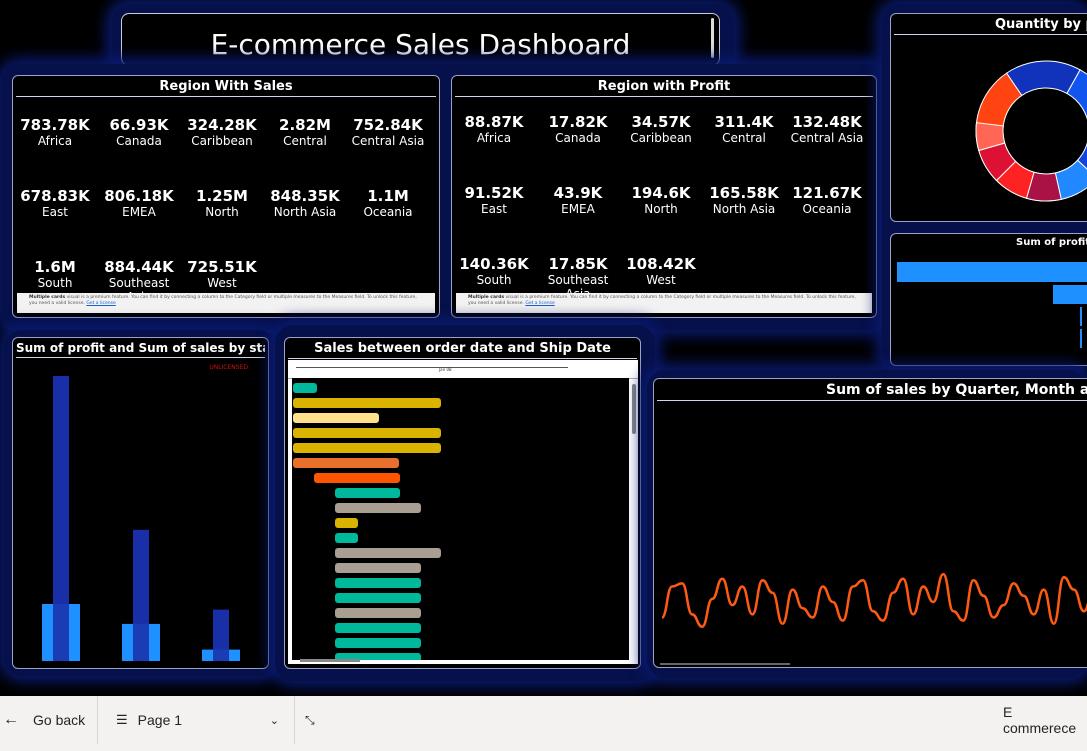 The height and width of the screenshot is (751, 1087). I want to click on donut-chart, so click(989, 128).